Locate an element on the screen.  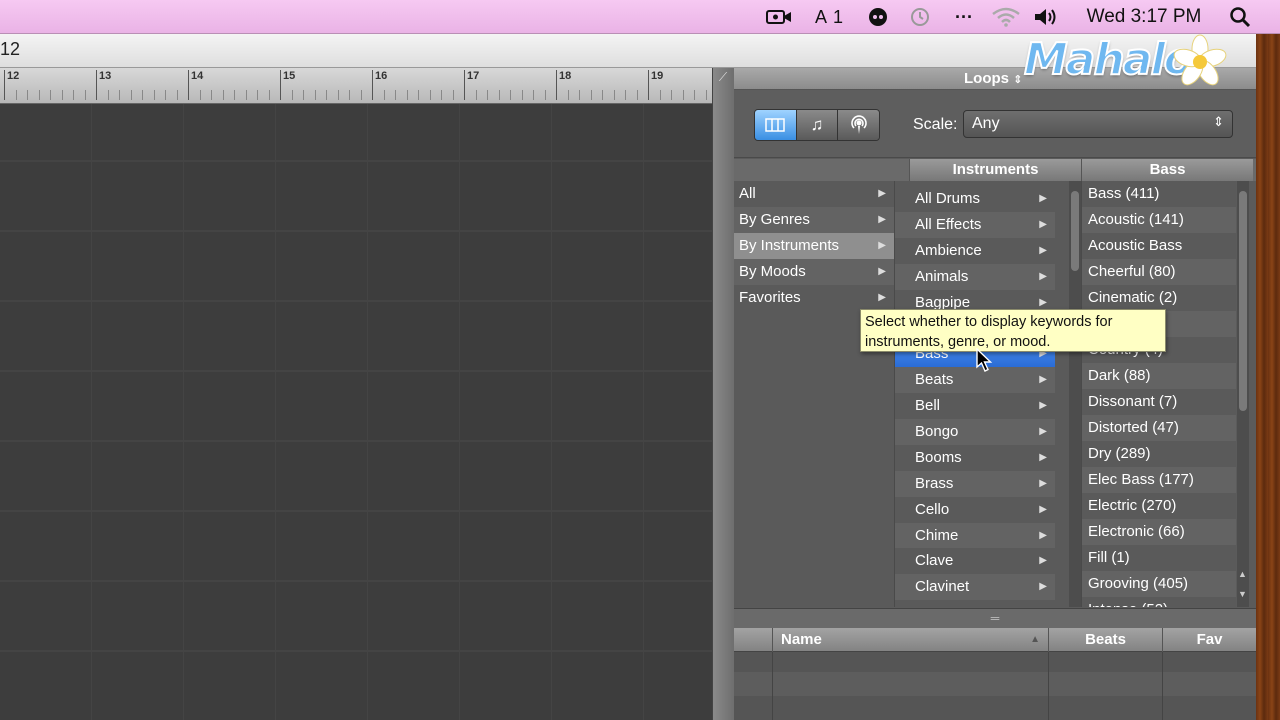
more-icon: ··· is located at coordinates (964, 17).